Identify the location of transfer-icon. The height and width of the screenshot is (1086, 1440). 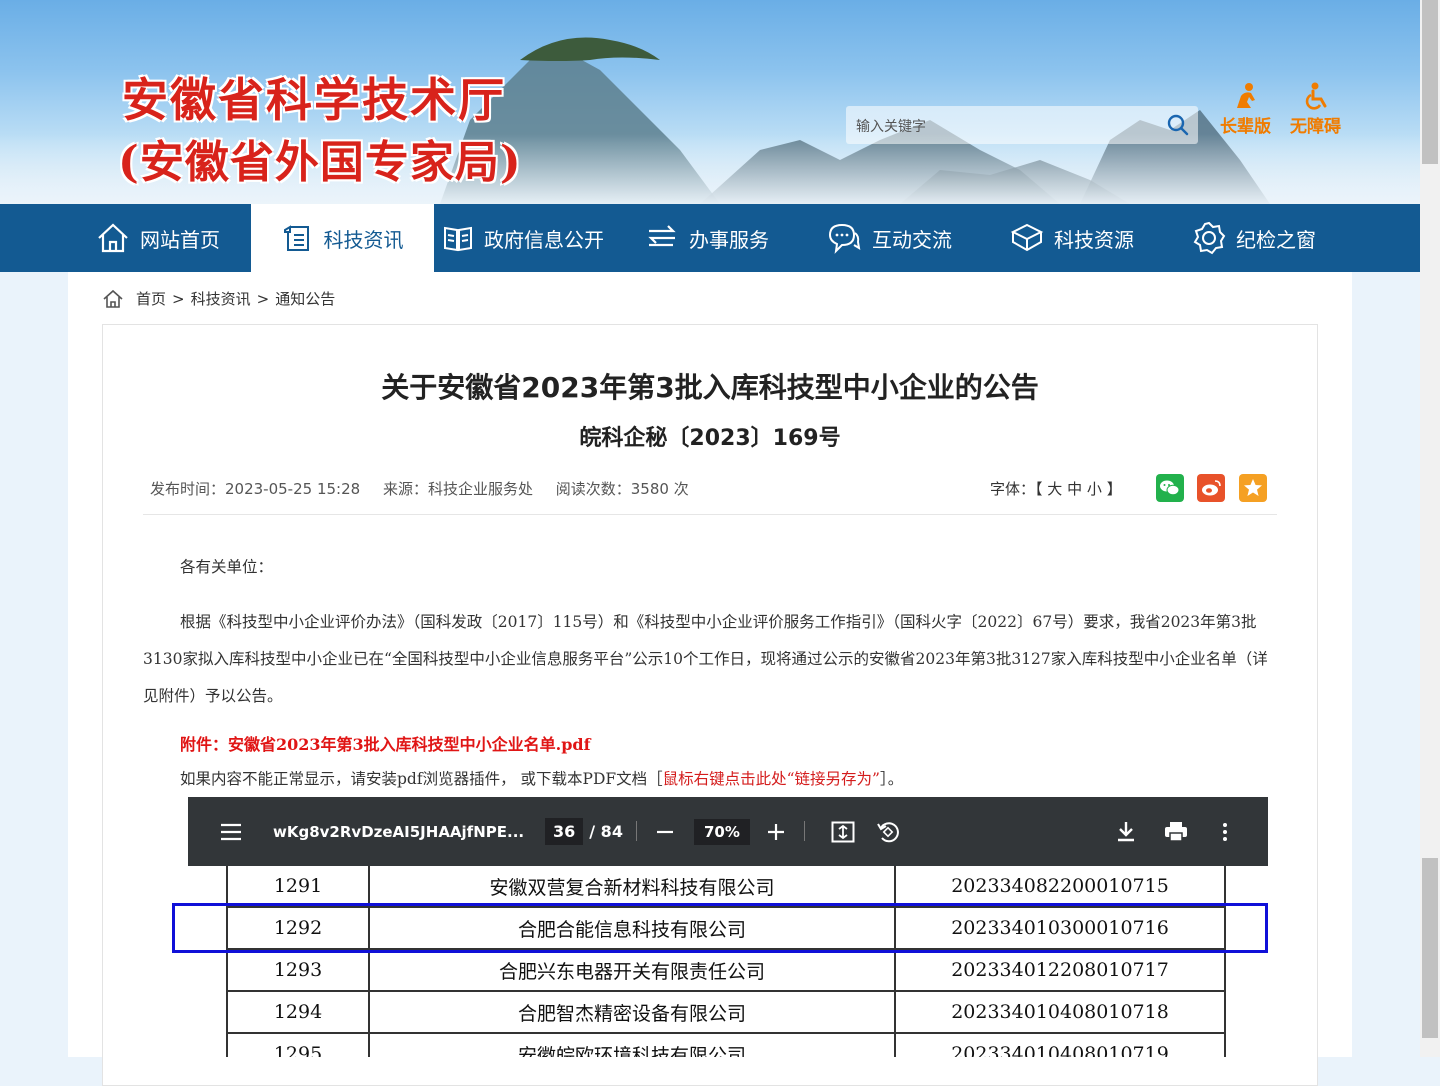
(662, 236).